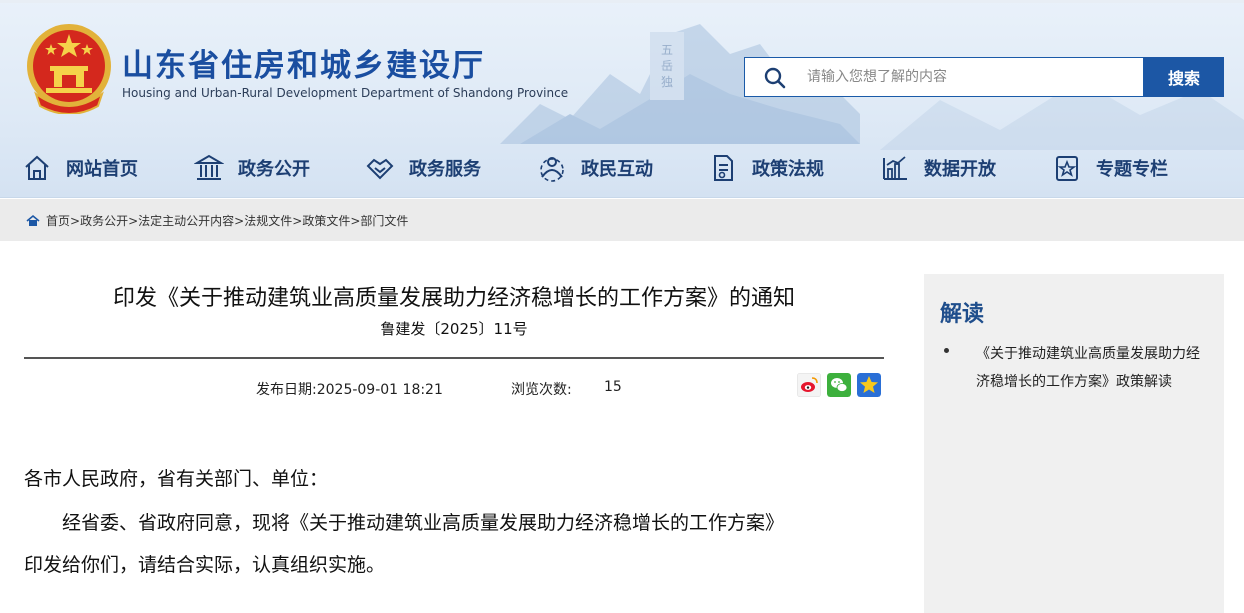 This screenshot has height=613, width=1244. Describe the element at coordinates (809, 385) in the screenshot. I see `weibo-icon` at that location.